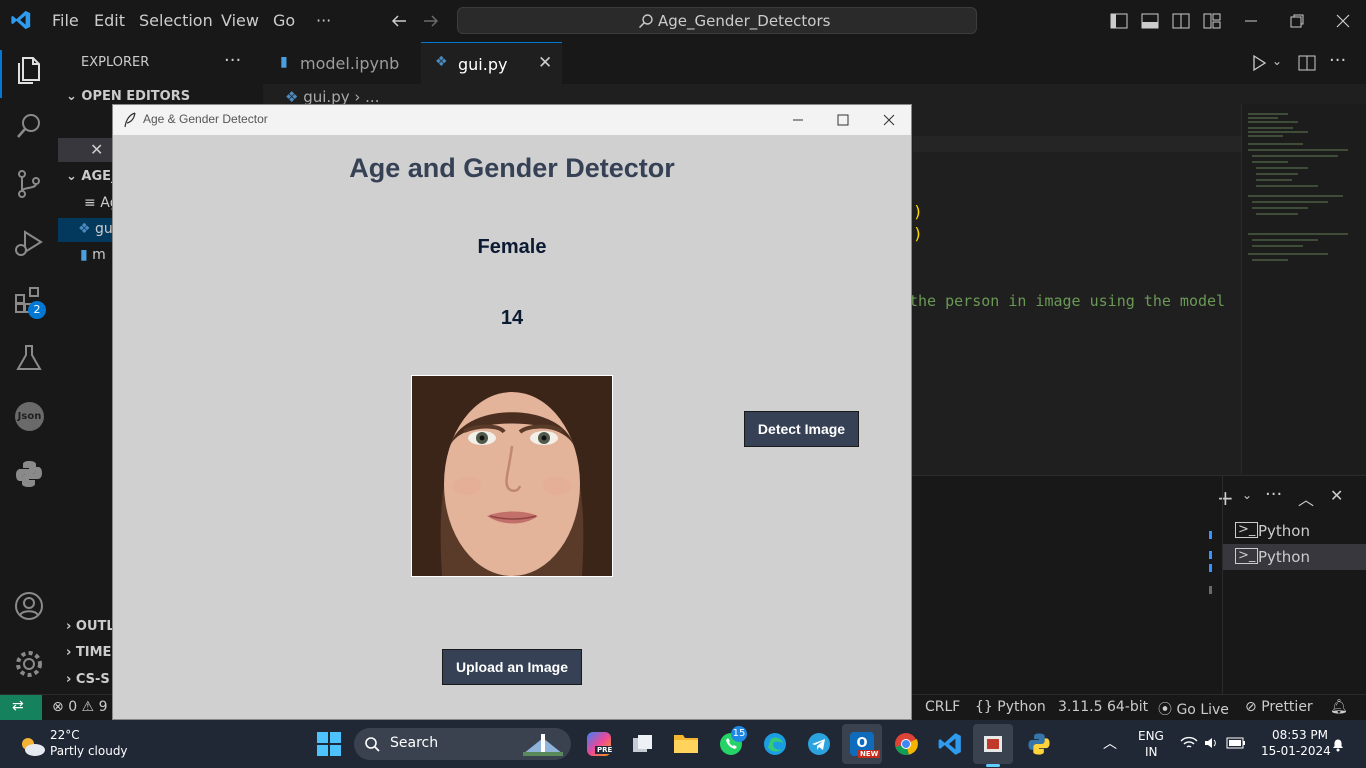 Image resolution: width=1366 pixels, height=768 pixels. I want to click on terminal-item: >_ Python, so click(1294, 531).